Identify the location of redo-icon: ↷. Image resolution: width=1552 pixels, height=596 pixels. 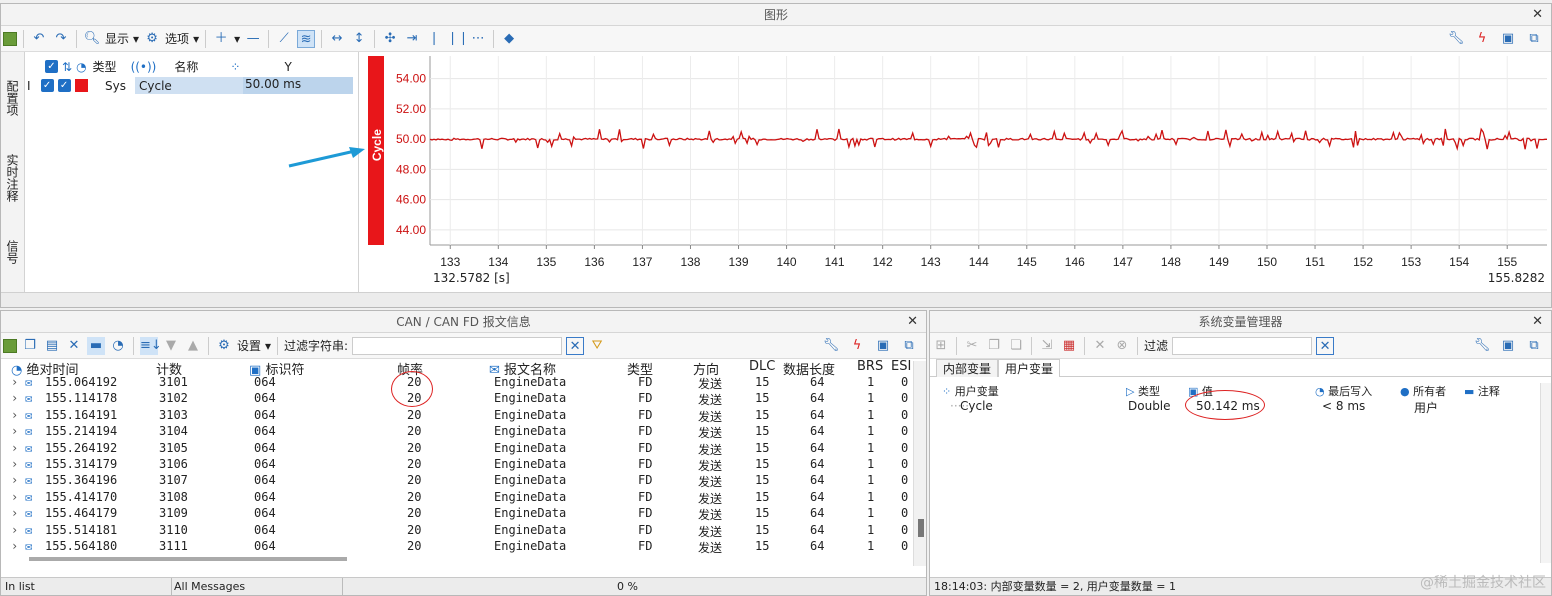
(61, 39).